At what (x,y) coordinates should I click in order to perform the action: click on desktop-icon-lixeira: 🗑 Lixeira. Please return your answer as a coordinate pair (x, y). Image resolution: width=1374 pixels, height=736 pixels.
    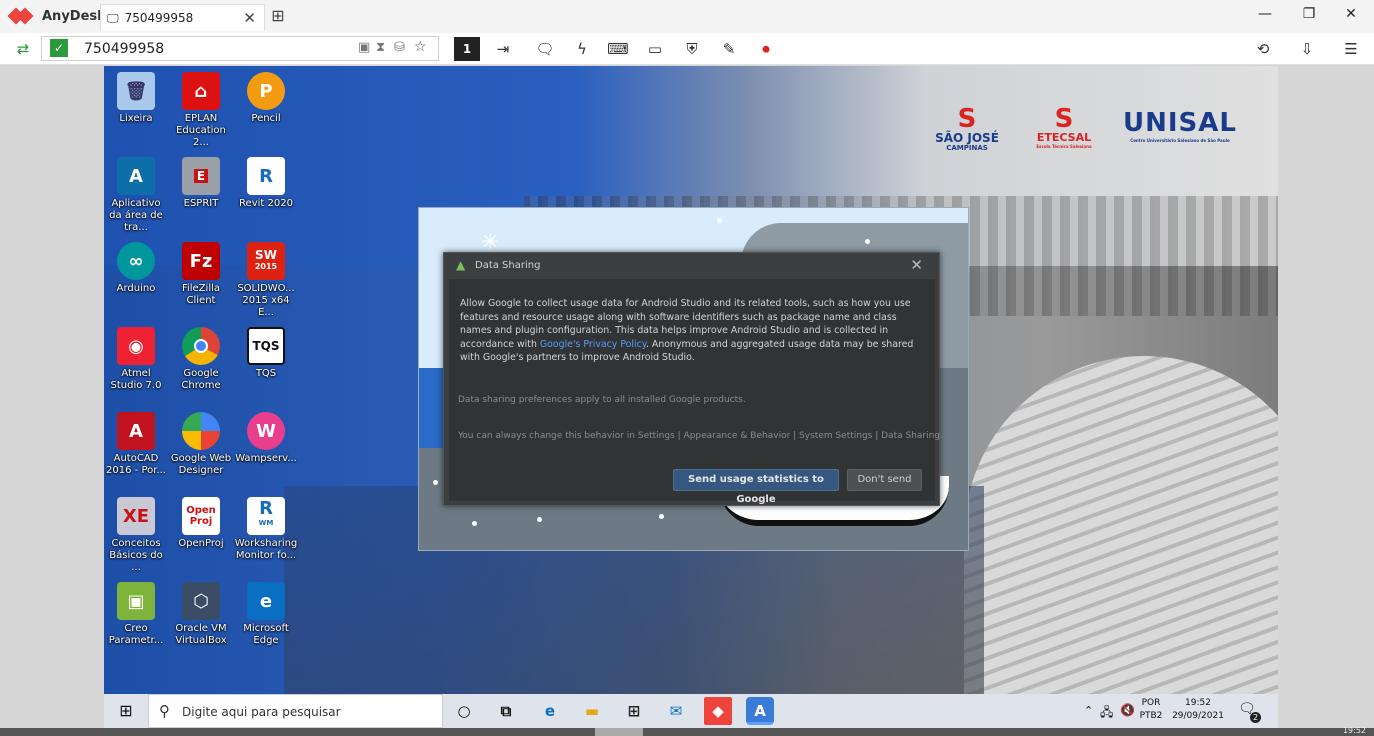
    Looking at the image, I should click on (136, 98).